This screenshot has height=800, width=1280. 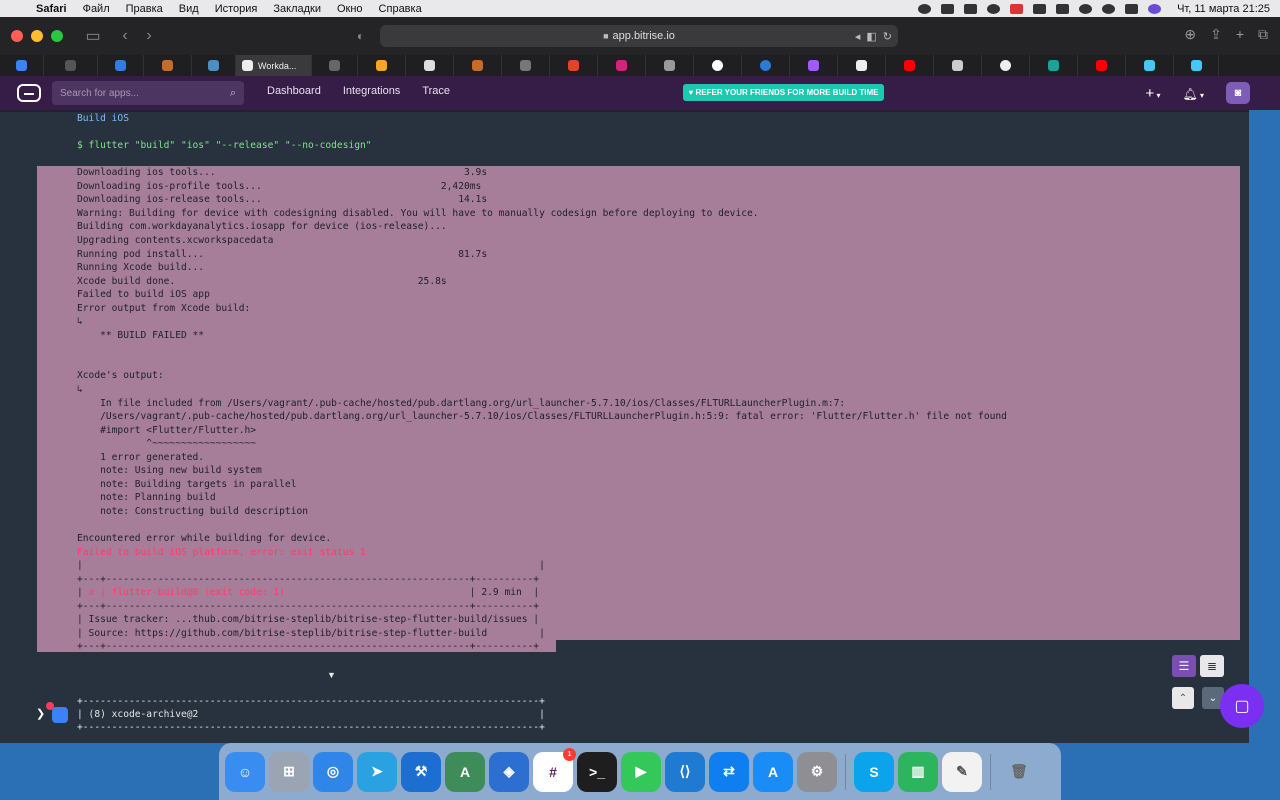 I want to click on speaker-icon: ◂, so click(x=858, y=36).